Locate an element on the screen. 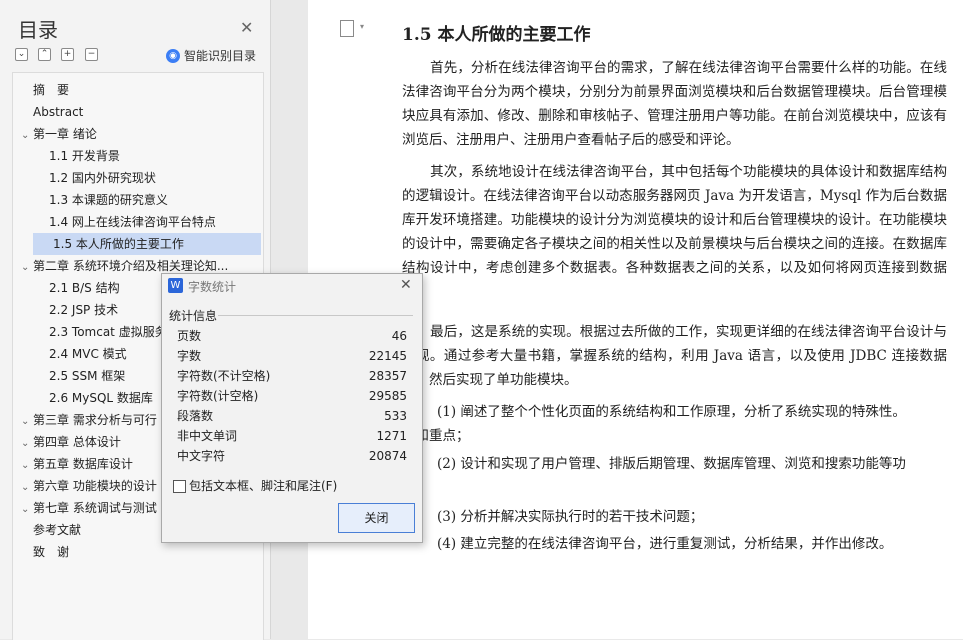 The image size is (963, 640). toc-item: 1.4 网上在线法律咨询平台特点 is located at coordinates (144, 222).